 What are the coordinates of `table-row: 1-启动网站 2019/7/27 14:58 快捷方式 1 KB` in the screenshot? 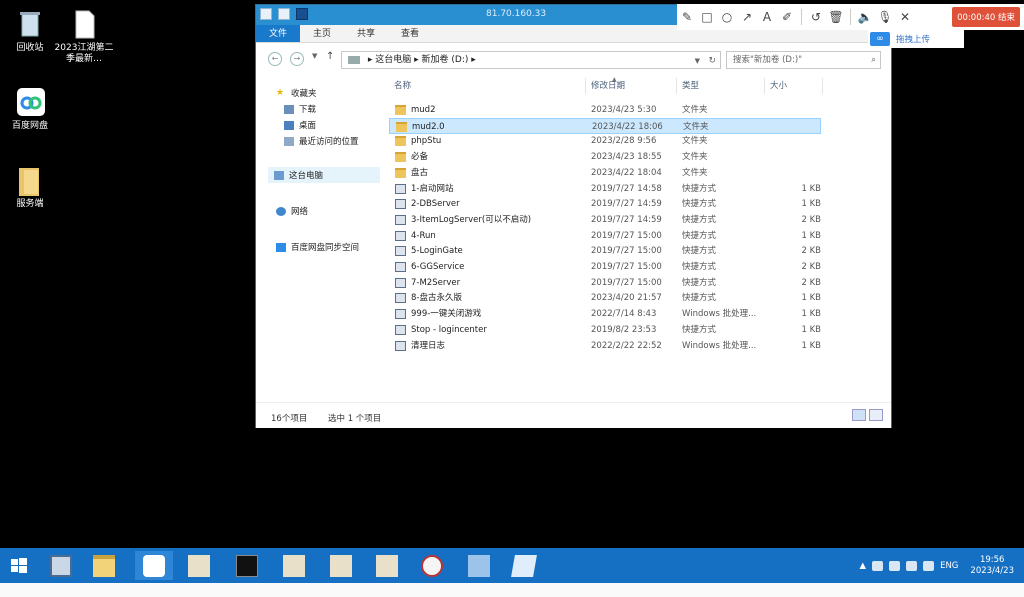 It's located at (605, 189).